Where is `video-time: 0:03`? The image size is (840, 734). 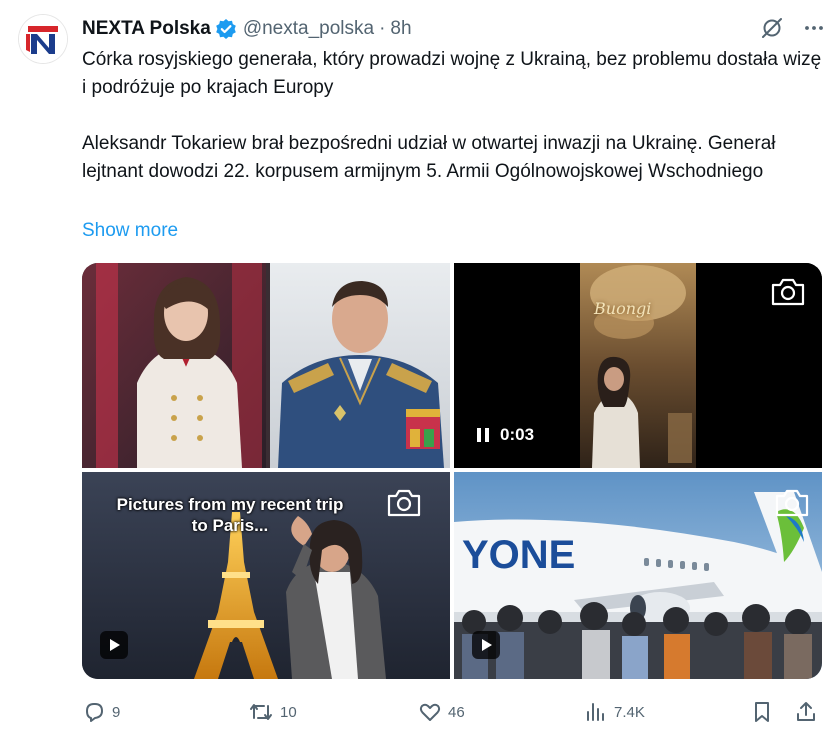
video-time: 0:03 is located at coordinates (517, 434).